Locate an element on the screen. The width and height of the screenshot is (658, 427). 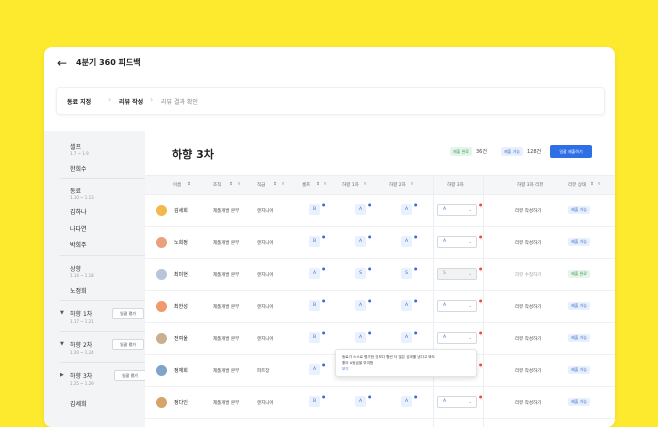
breadcrumb-step-2: 리뷰 작성 is located at coordinates (131, 101).